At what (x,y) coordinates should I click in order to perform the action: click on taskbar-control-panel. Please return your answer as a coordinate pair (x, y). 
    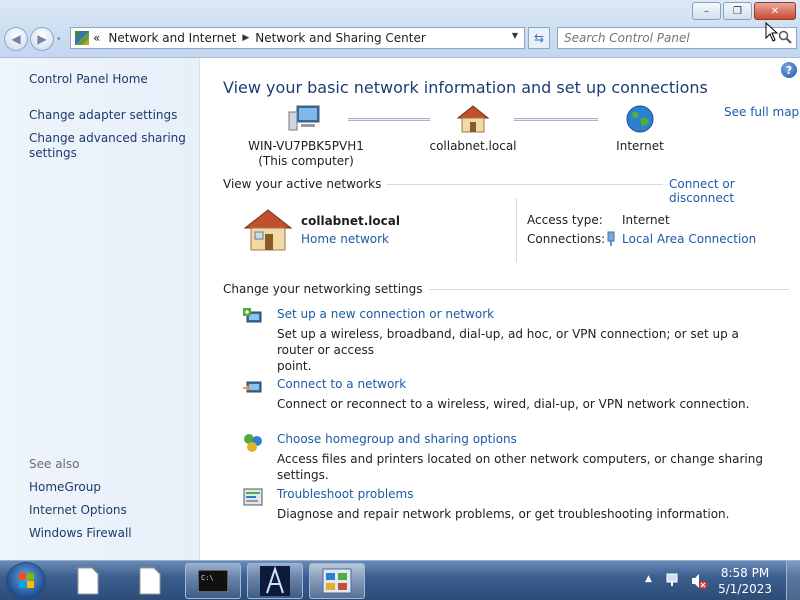
    Looking at the image, I should click on (337, 581).